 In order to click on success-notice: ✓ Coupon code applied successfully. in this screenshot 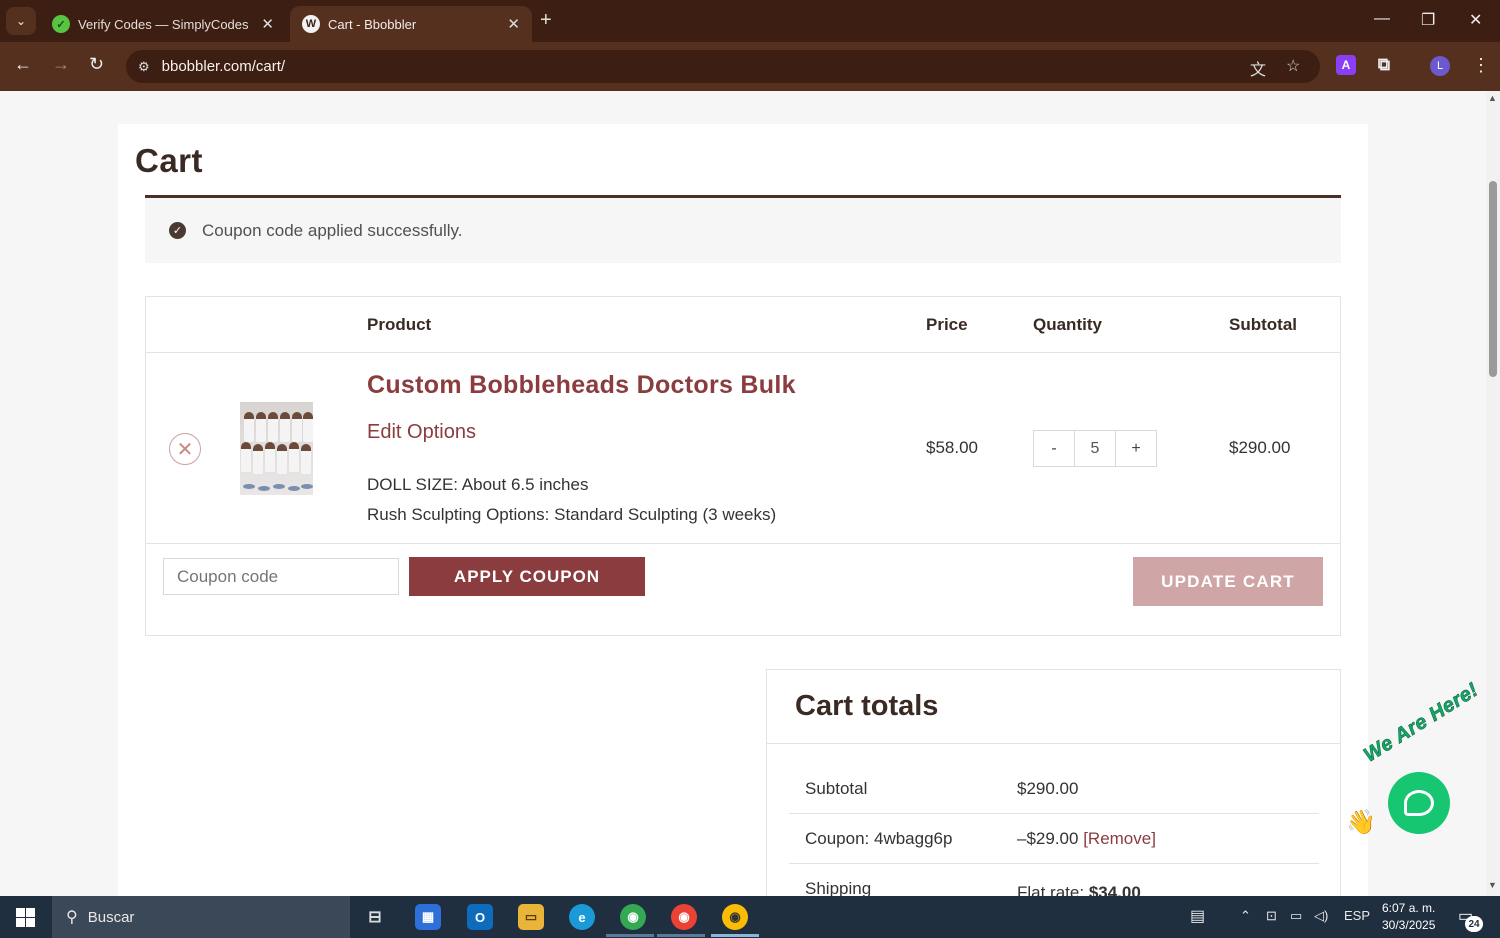, I will do `click(743, 229)`.